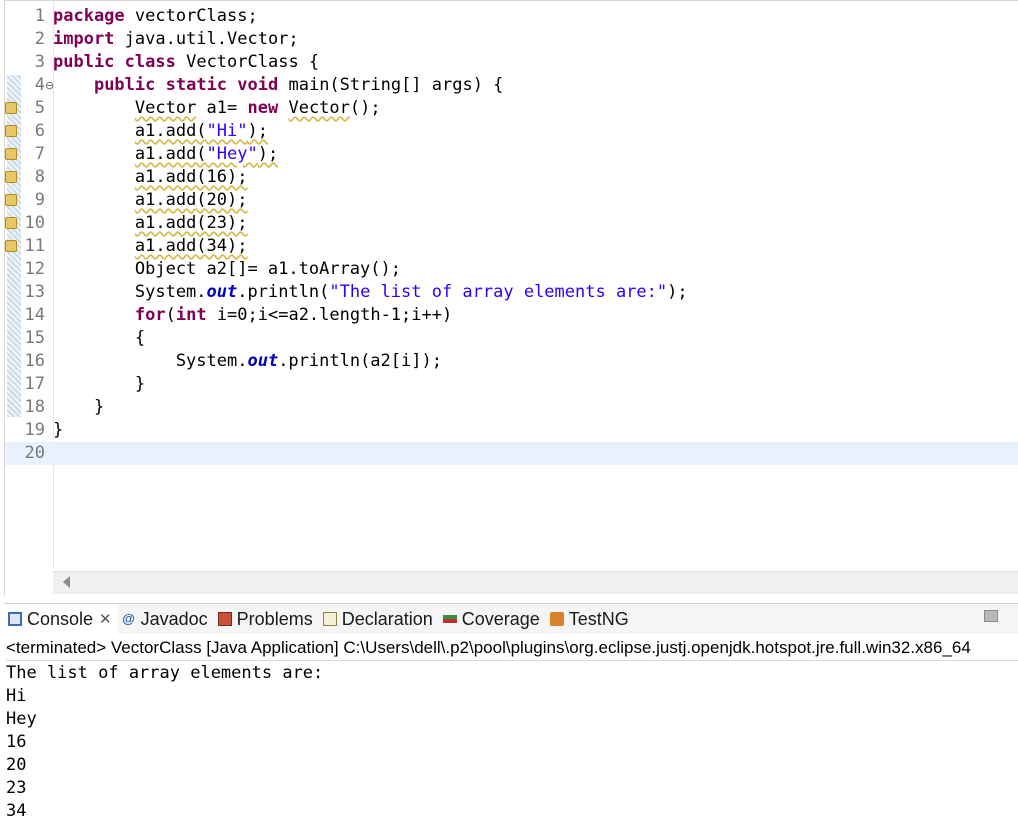 This screenshot has width=1018, height=824. Describe the element at coordinates (15, 619) in the screenshot. I see `console-icon` at that location.